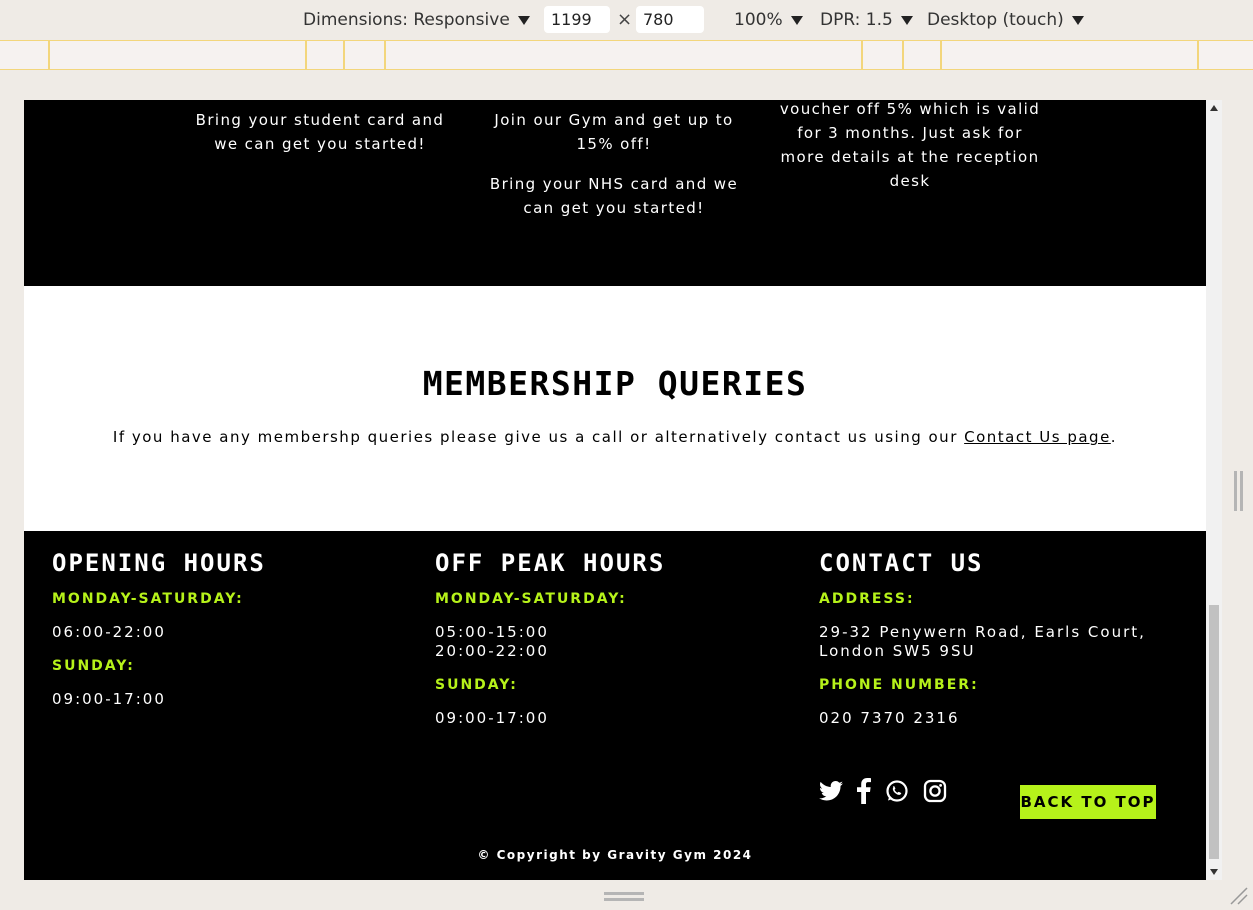  Describe the element at coordinates (531, 599) in the screenshot. I see `offpeak-weekday-label: MONDAY-SATURDAY:` at that location.